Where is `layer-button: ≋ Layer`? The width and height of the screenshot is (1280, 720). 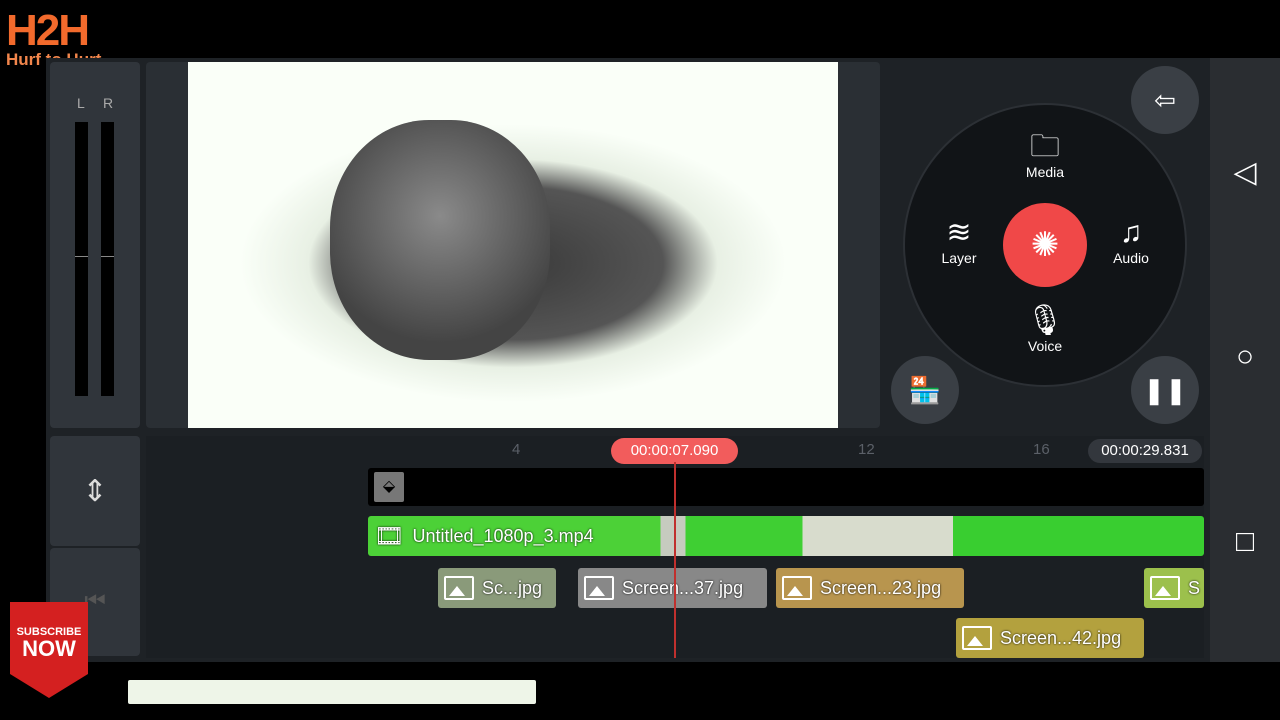 layer-button: ≋ Layer is located at coordinates (959, 241).